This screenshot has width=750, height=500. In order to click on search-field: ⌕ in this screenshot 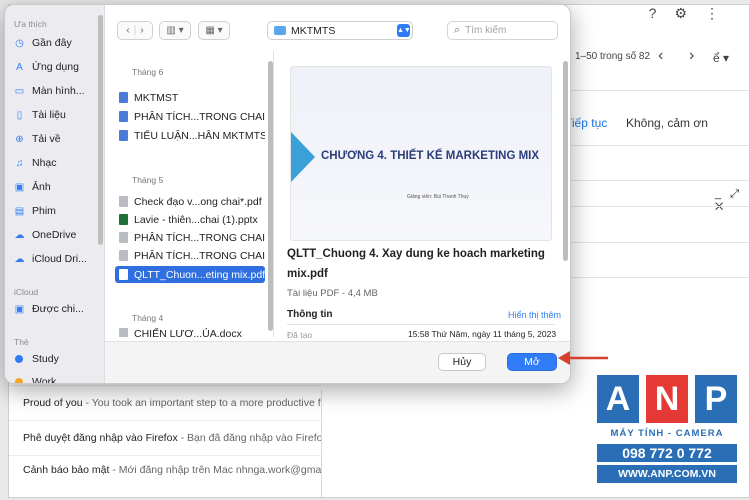, I will do `click(502, 30)`.